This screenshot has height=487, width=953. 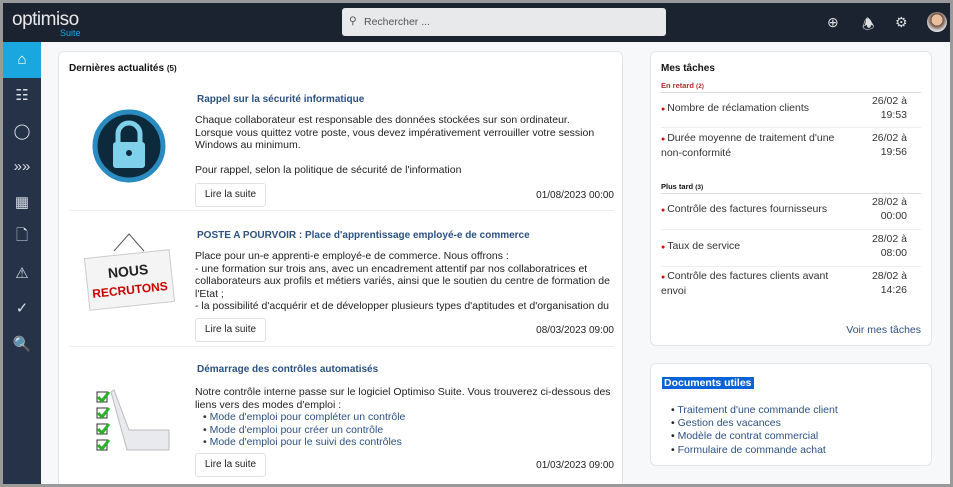 What do you see at coordinates (868, 26) in the screenshot?
I see `bell-icon: 🕭` at bounding box center [868, 26].